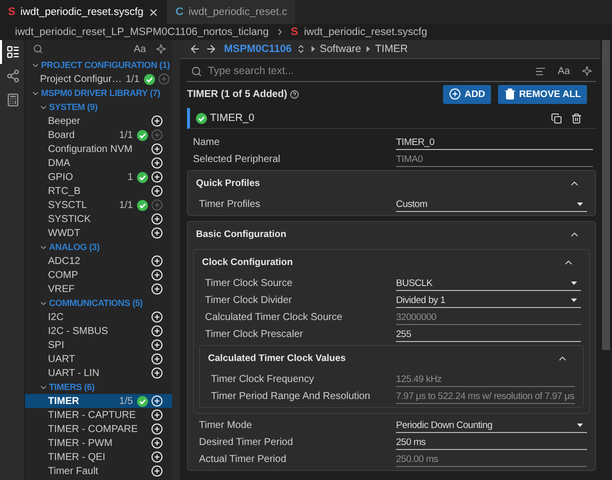 The width and height of the screenshot is (612, 480). What do you see at coordinates (96, 303) in the screenshot?
I see `tree-group-label: COMMUNICATIONS (5)` at bounding box center [96, 303].